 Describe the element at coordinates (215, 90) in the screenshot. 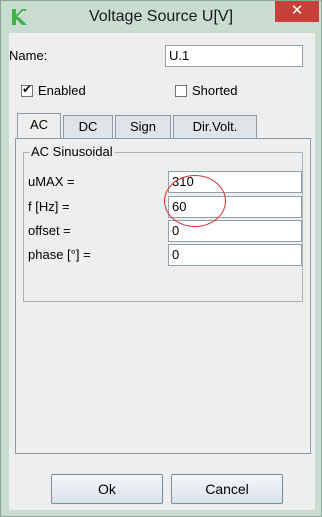

I see `shorted-label: Shorted` at that location.